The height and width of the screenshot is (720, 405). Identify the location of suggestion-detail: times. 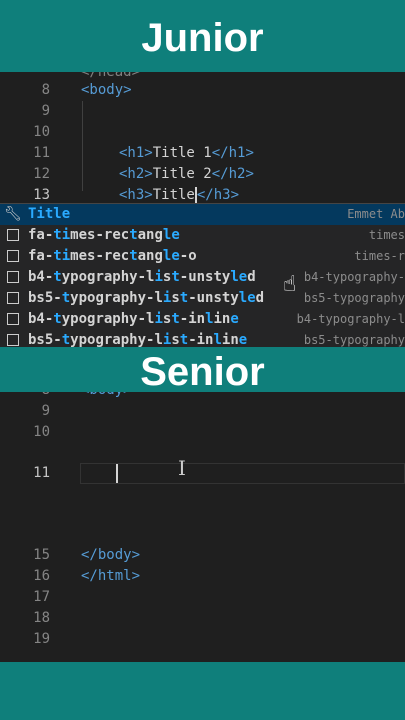
(386, 235).